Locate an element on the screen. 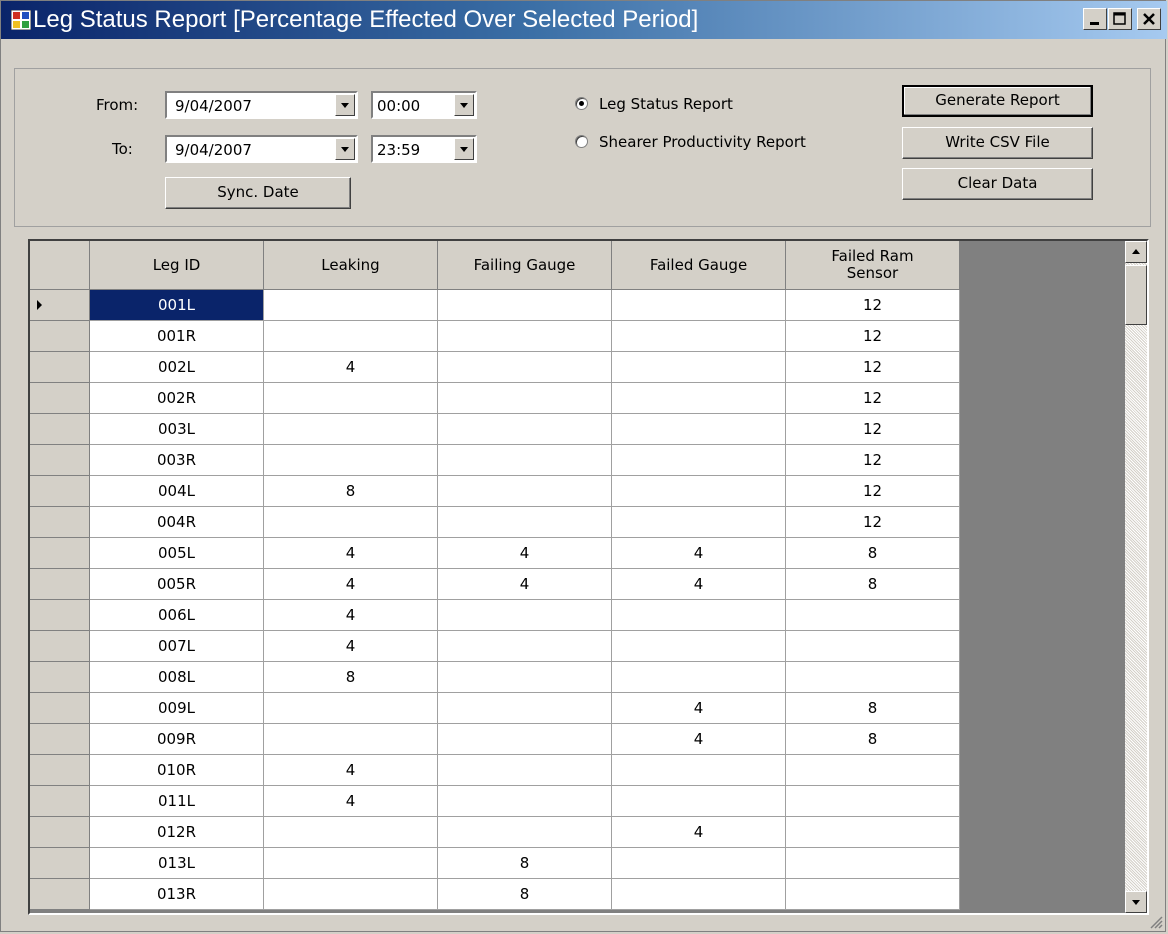  to-date-combo: 9/04/2007 is located at coordinates (261, 149).